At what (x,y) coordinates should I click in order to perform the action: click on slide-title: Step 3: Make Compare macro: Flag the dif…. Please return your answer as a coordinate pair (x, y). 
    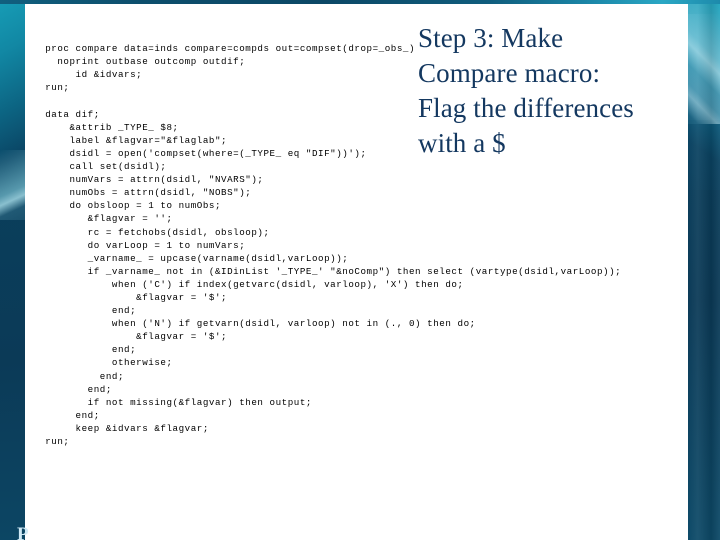
    Looking at the image, I should click on (526, 91).